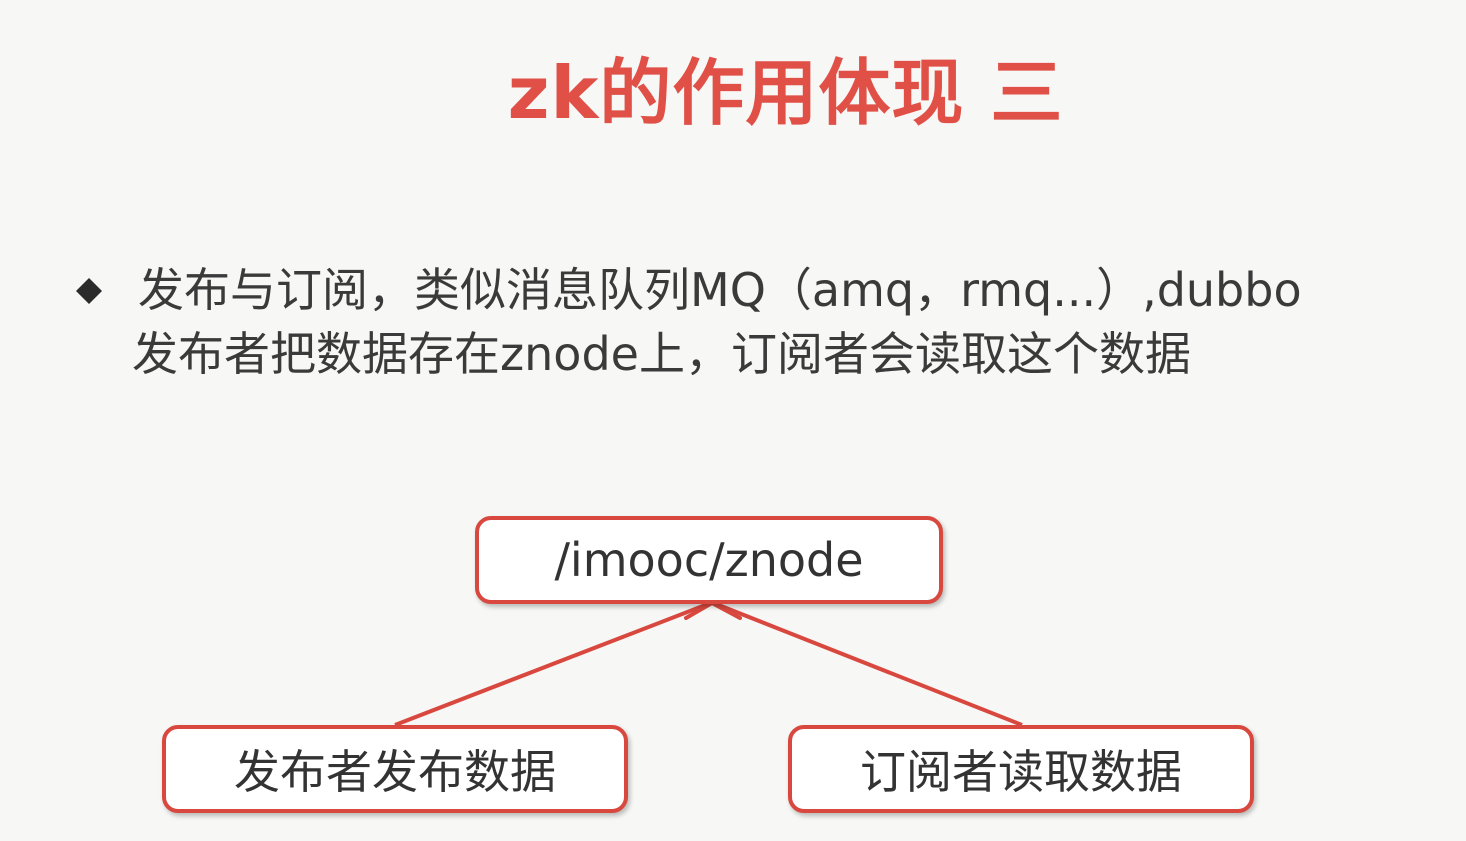 This screenshot has width=1466, height=841. Describe the element at coordinates (709, 560) in the screenshot. I see `znode-box: /imooc/znode` at that location.